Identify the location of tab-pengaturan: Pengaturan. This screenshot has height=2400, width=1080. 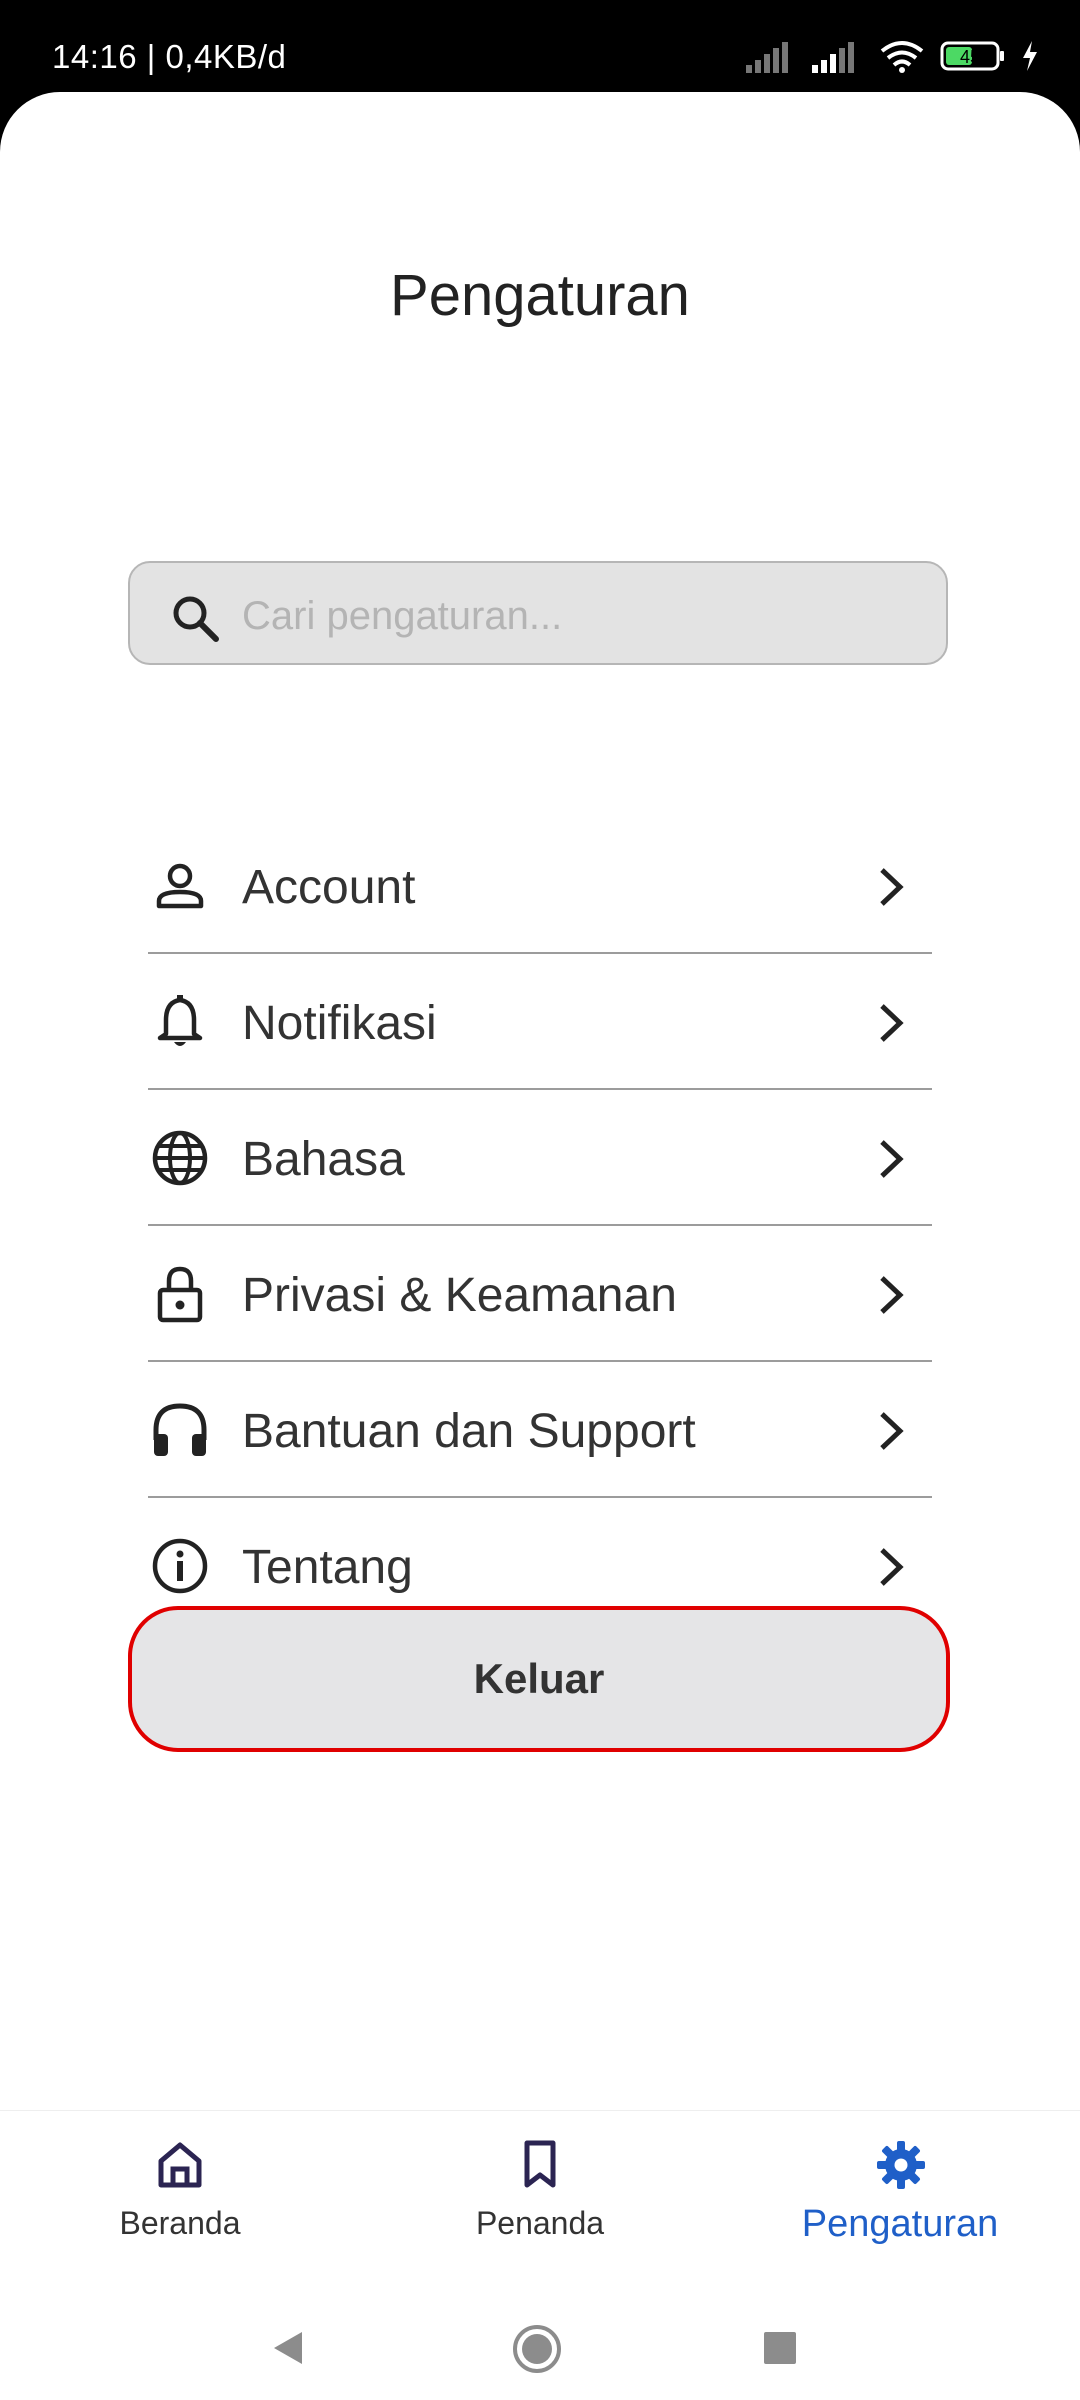
(900, 2201).